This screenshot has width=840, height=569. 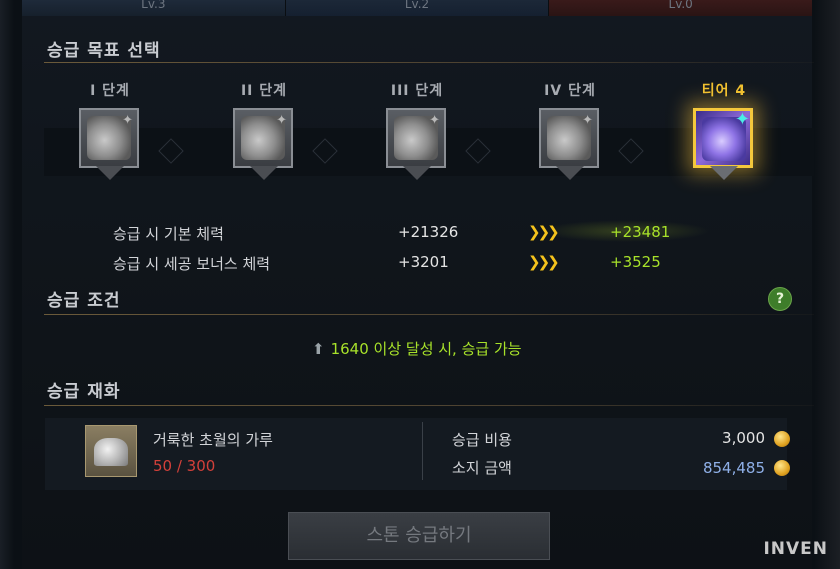 I want to click on top-level-cell: Lv.0, so click(x=680, y=8).